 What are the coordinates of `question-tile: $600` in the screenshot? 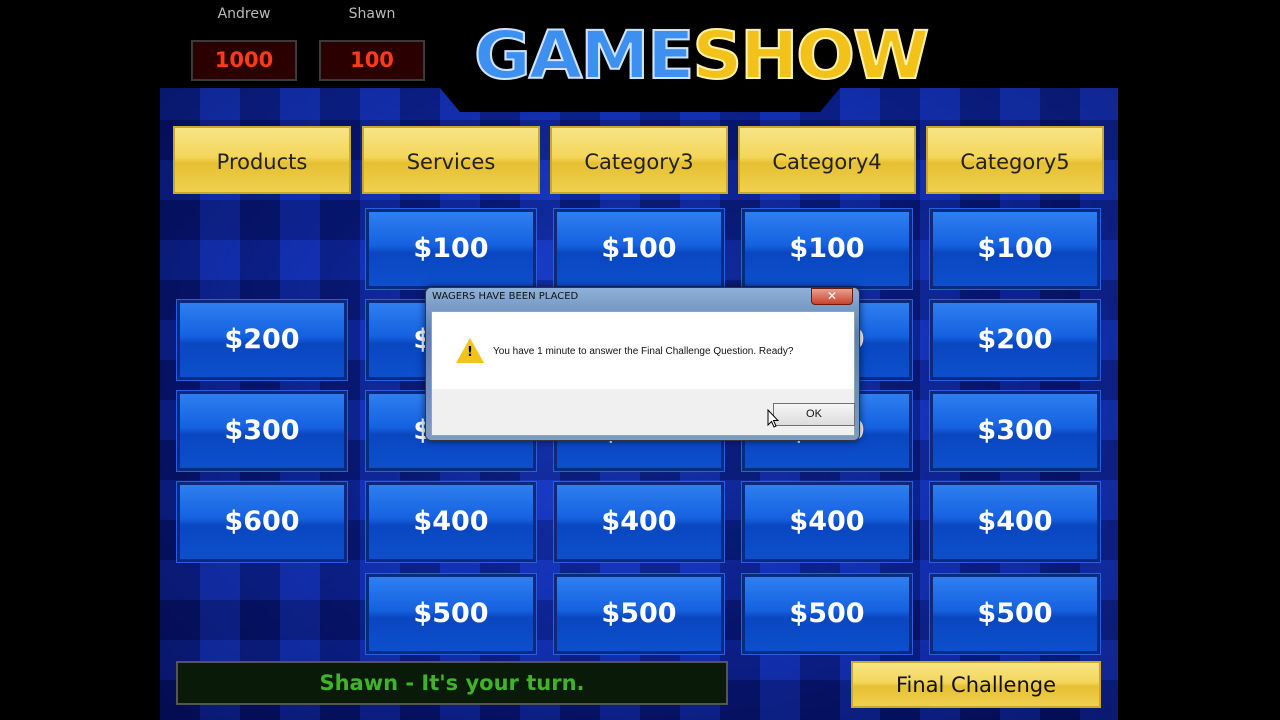 It's located at (262, 522).